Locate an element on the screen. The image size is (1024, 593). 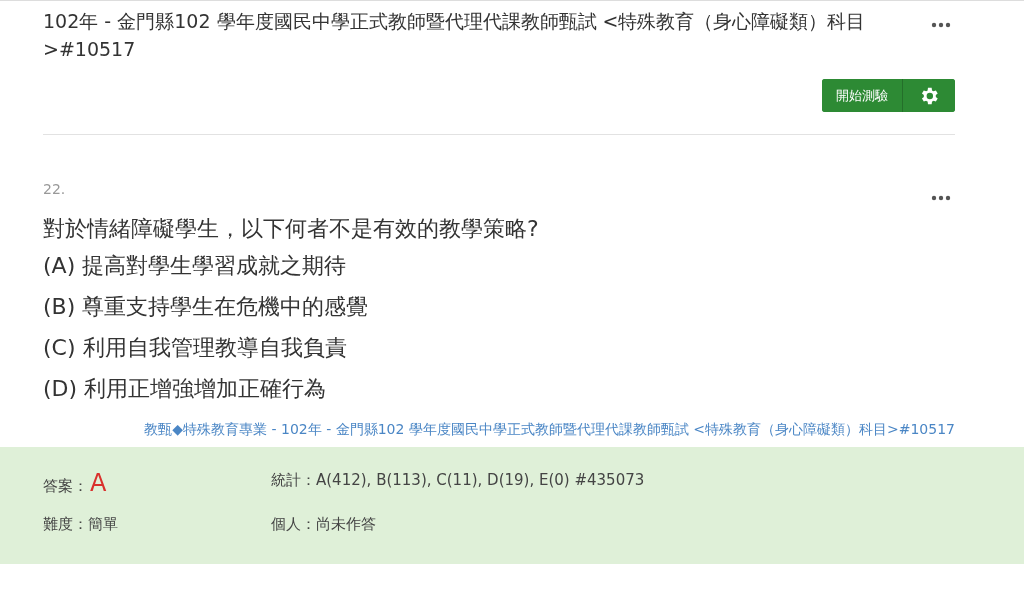
answer-label: 答案： is located at coordinates (65, 486).